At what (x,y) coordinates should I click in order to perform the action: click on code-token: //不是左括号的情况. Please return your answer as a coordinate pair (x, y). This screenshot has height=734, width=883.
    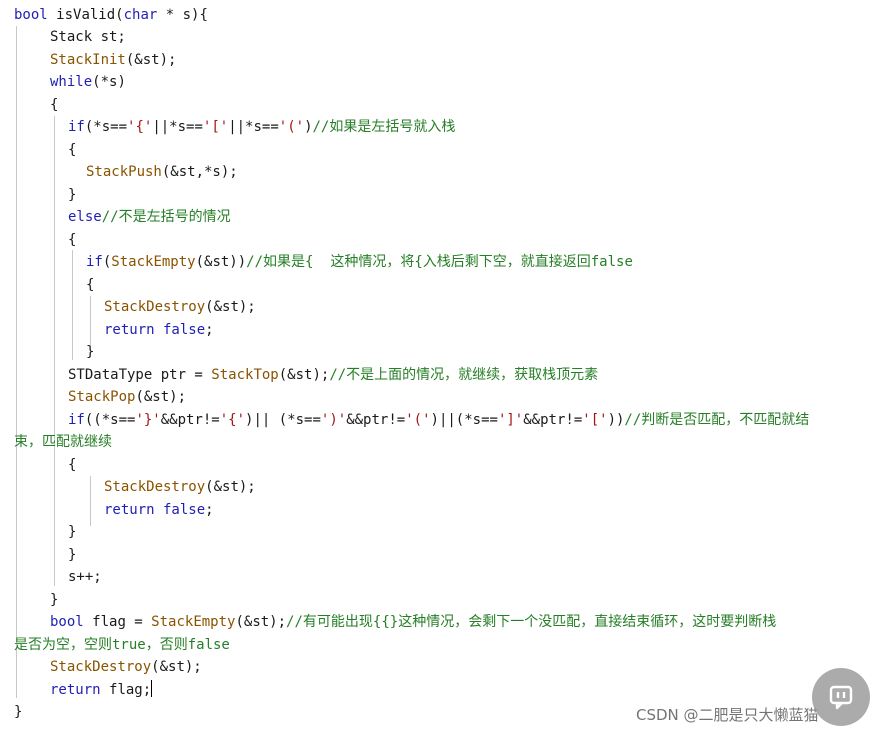
    Looking at the image, I should click on (166, 217).